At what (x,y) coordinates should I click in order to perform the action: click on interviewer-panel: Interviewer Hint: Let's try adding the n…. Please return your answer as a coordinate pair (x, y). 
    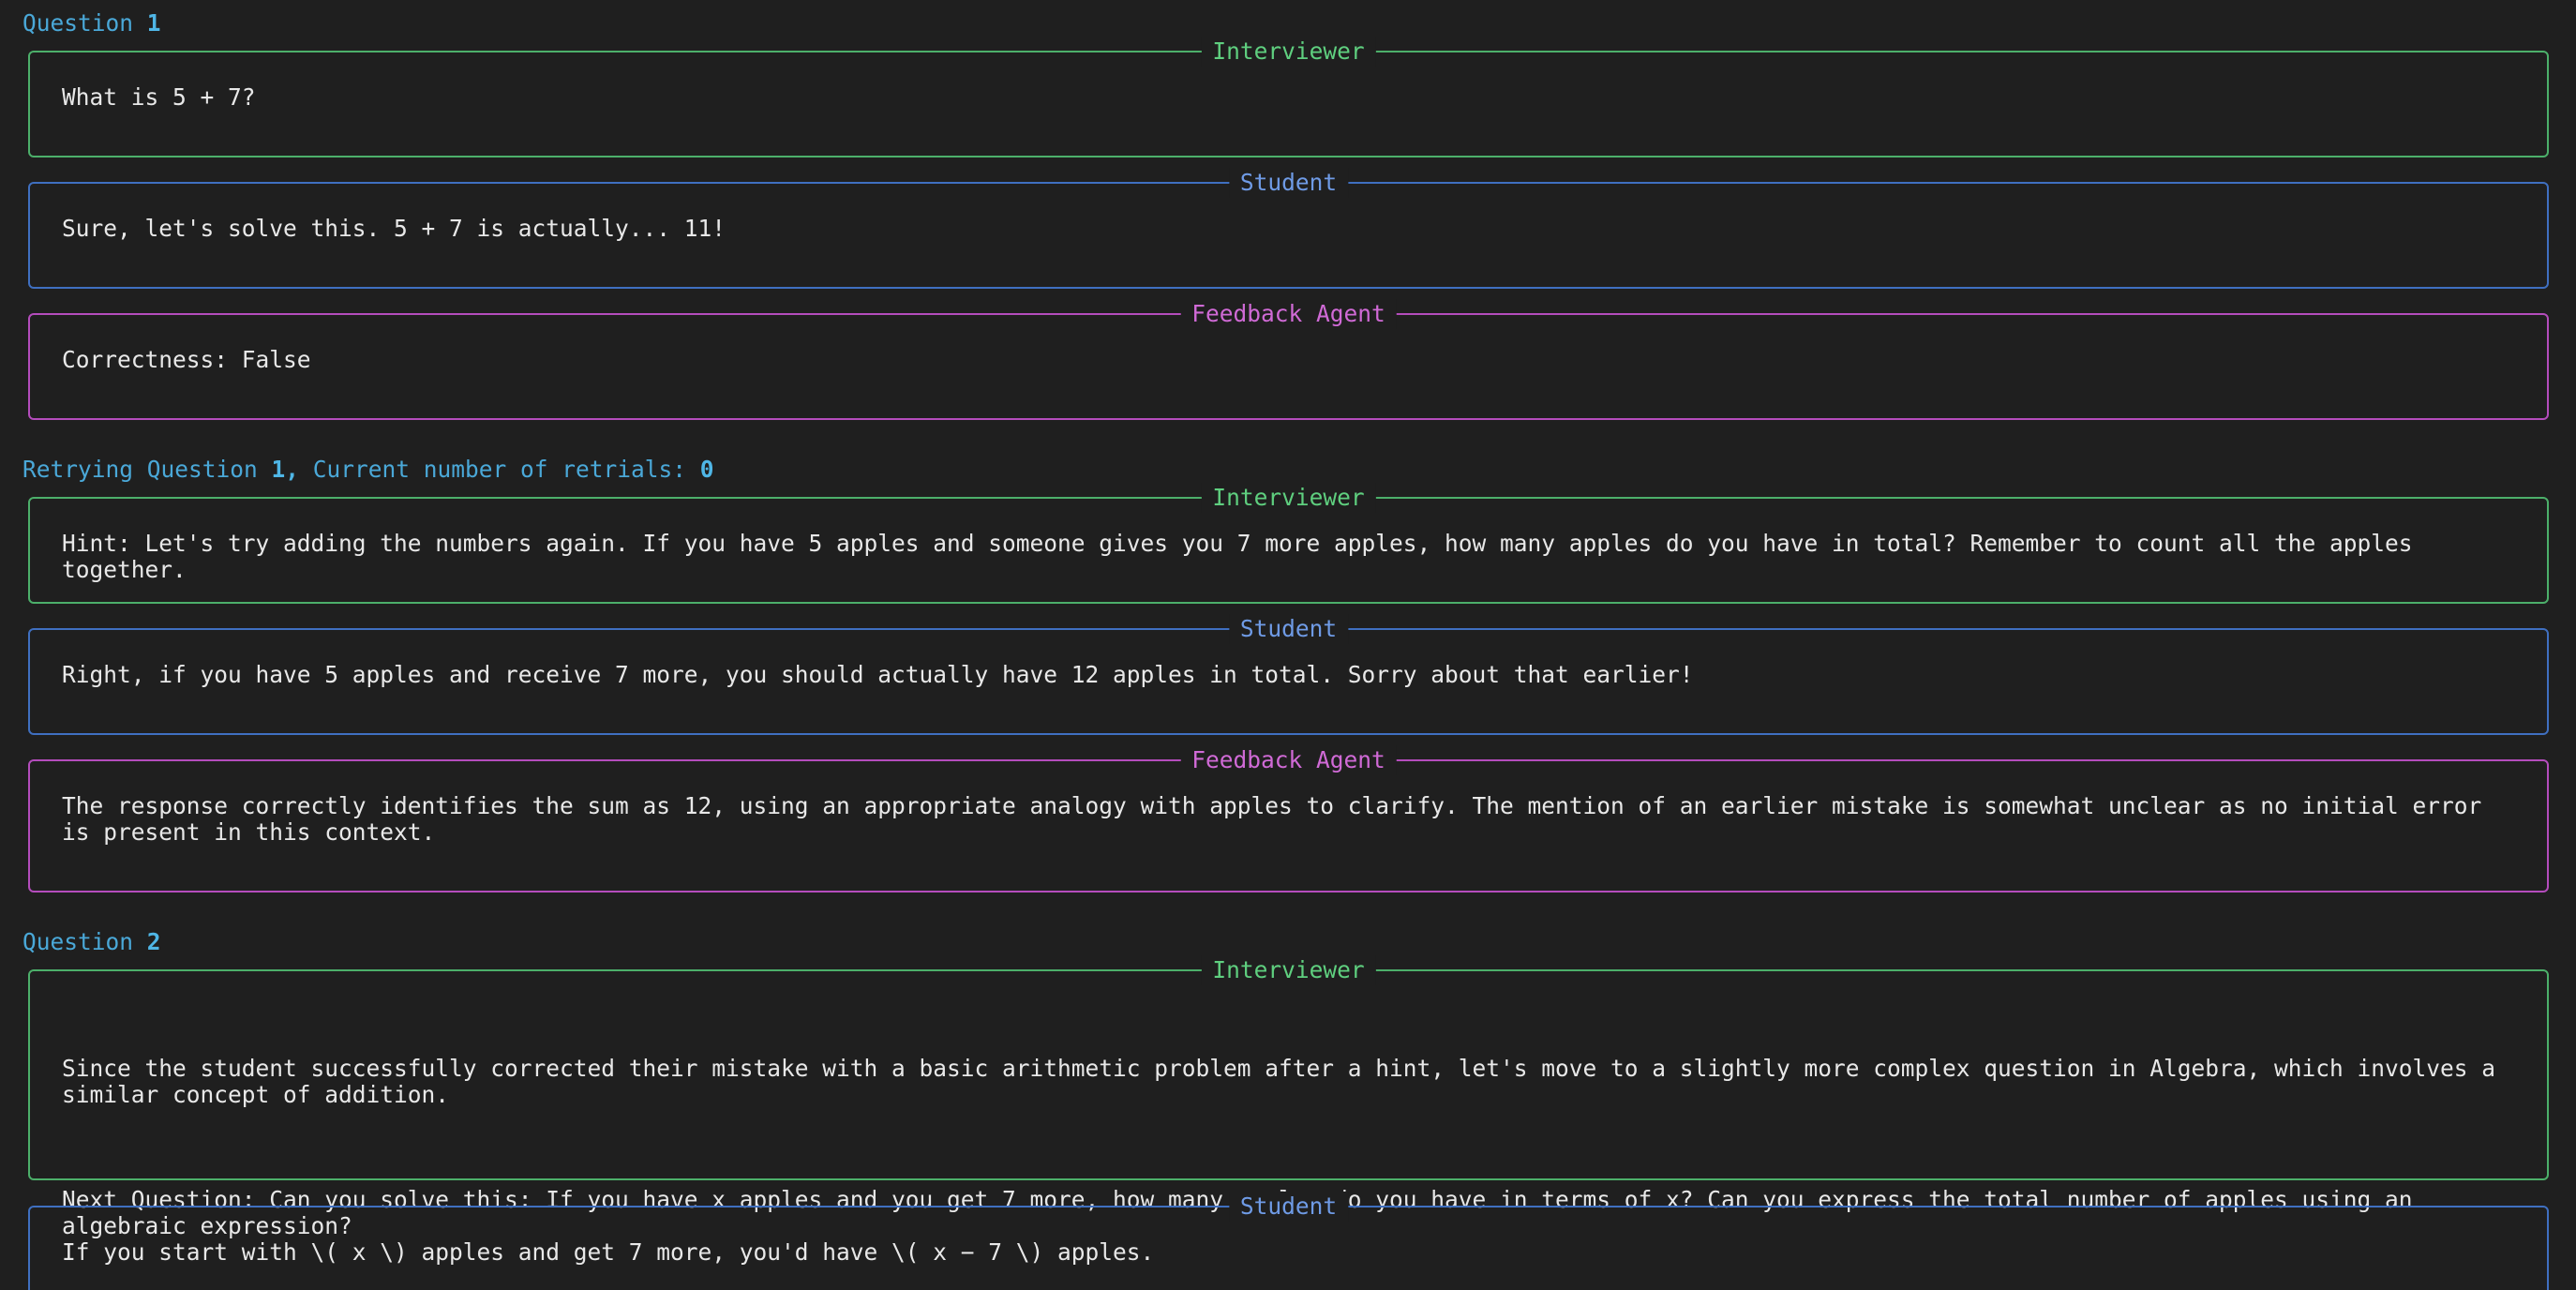
    Looking at the image, I should click on (1288, 543).